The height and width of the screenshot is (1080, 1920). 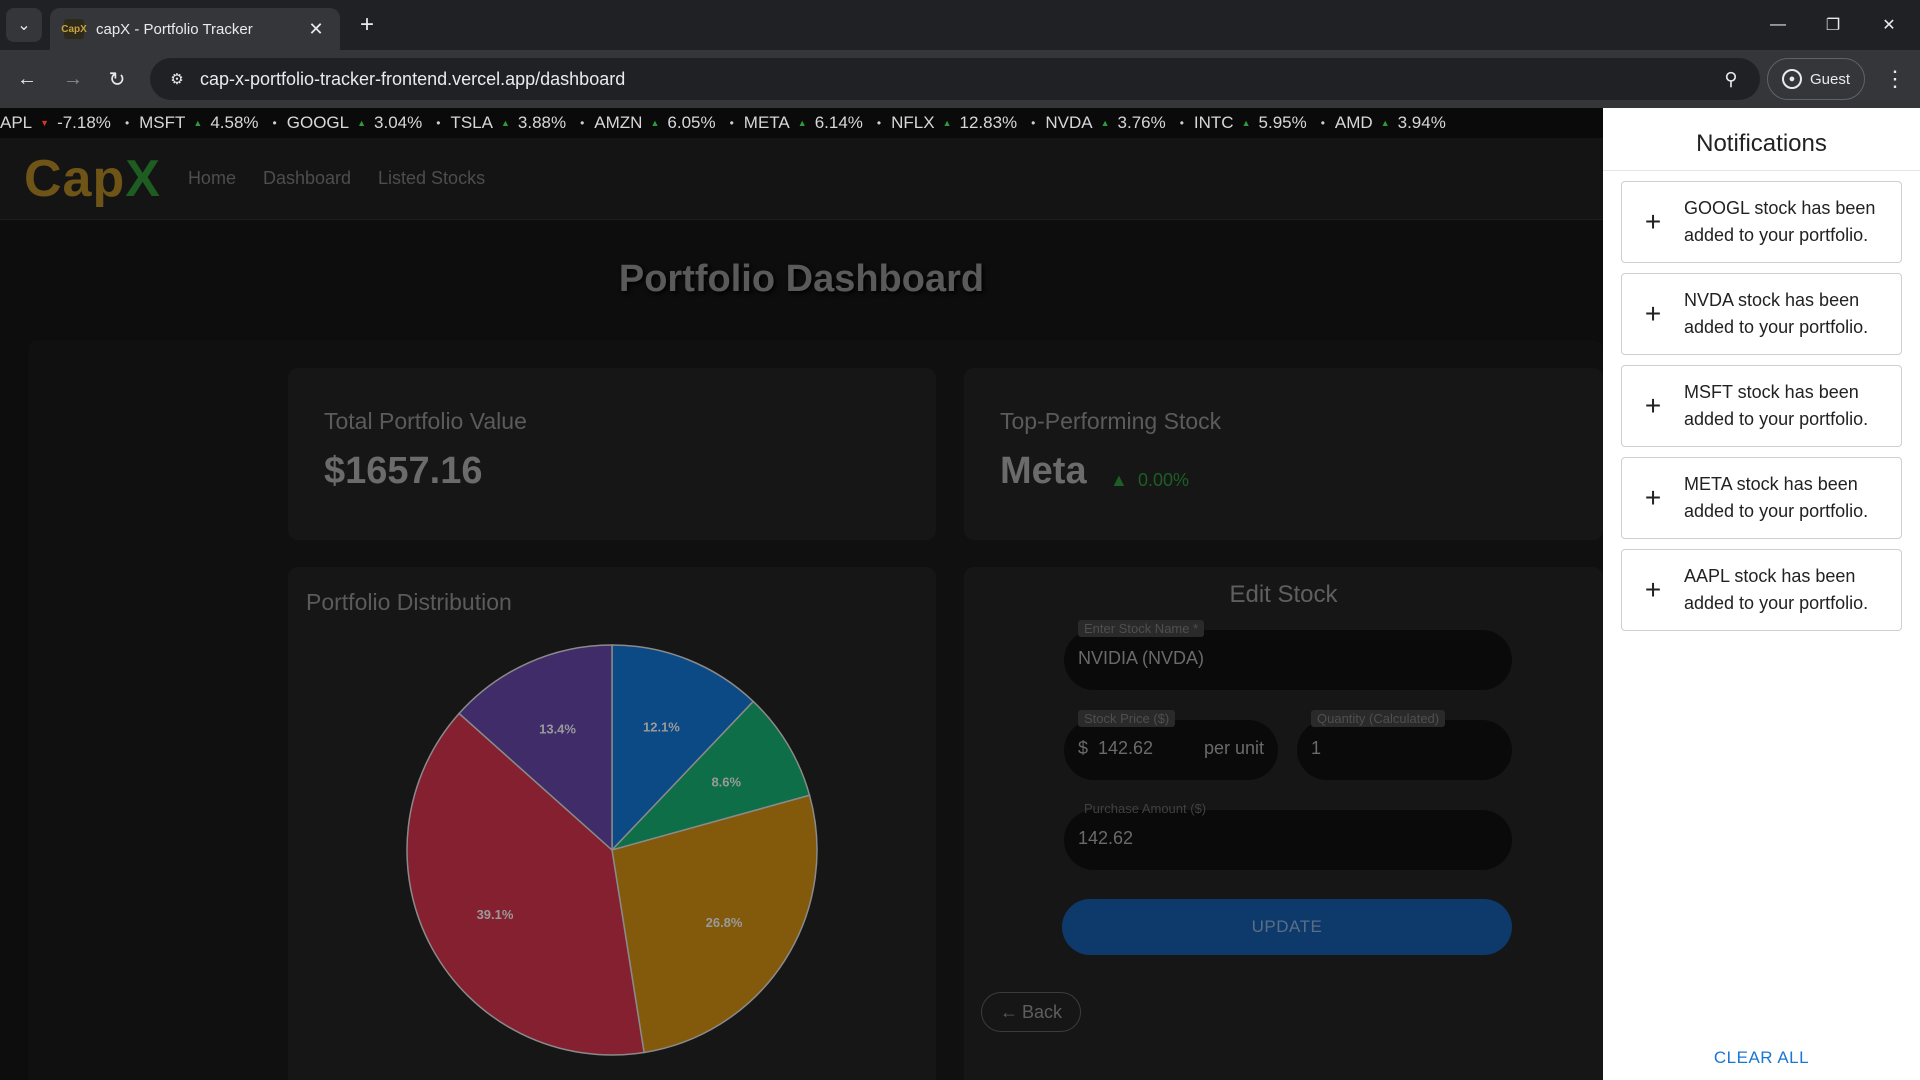 I want to click on ticker-change: 4.58%, so click(x=234, y=122).